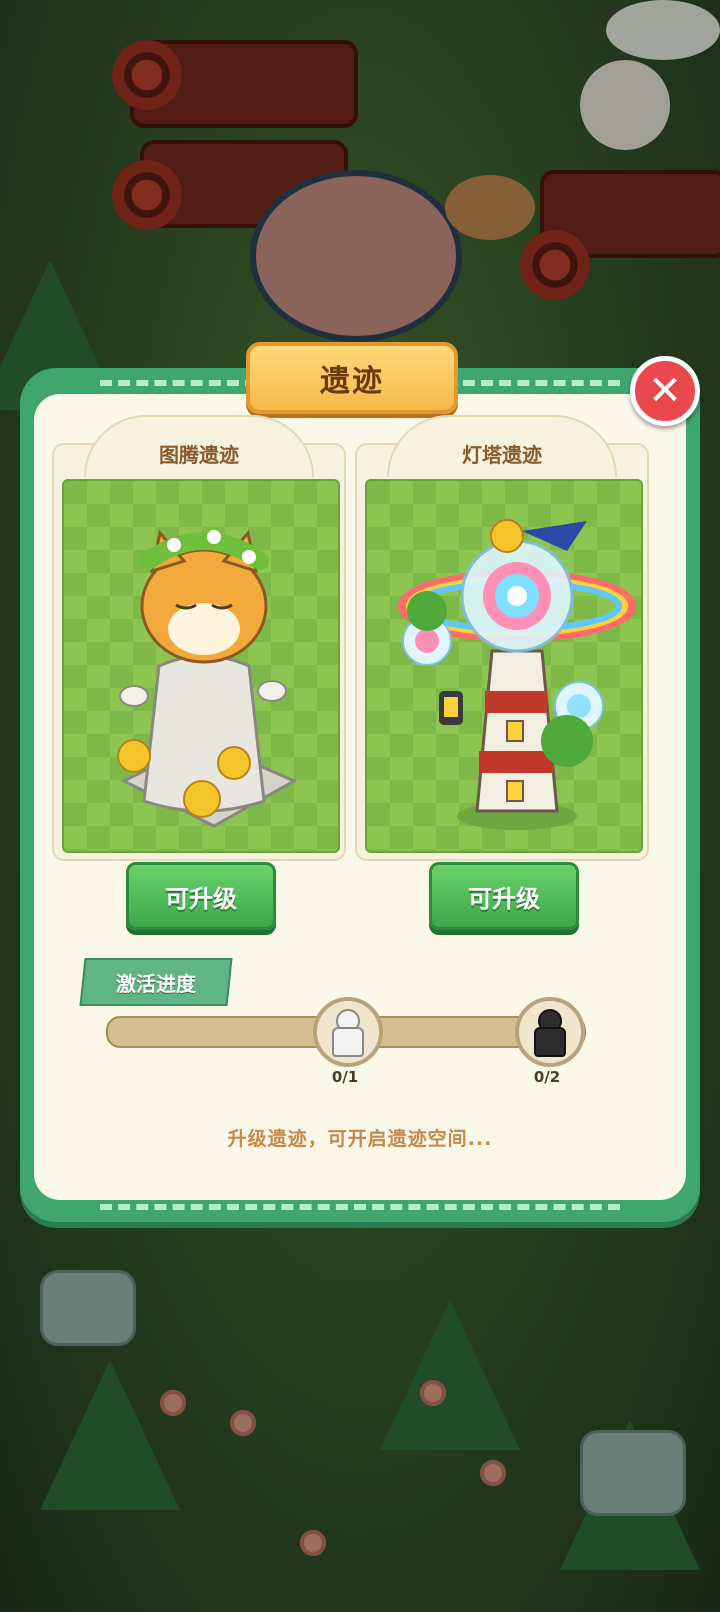 Image resolution: width=720 pixels, height=1612 pixels. What do you see at coordinates (345, 1077) in the screenshot?
I see `milestone-progress: 0/1` at bounding box center [345, 1077].